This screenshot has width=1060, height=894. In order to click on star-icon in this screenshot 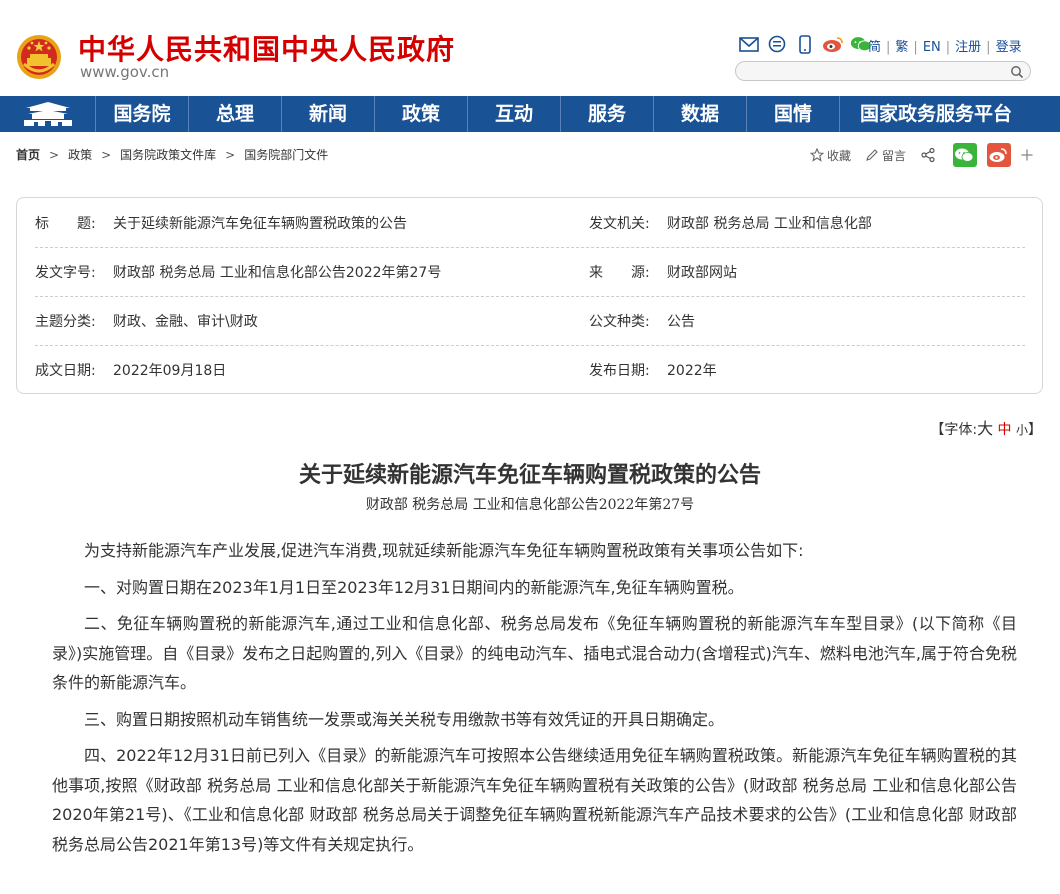, I will do `click(817, 155)`.